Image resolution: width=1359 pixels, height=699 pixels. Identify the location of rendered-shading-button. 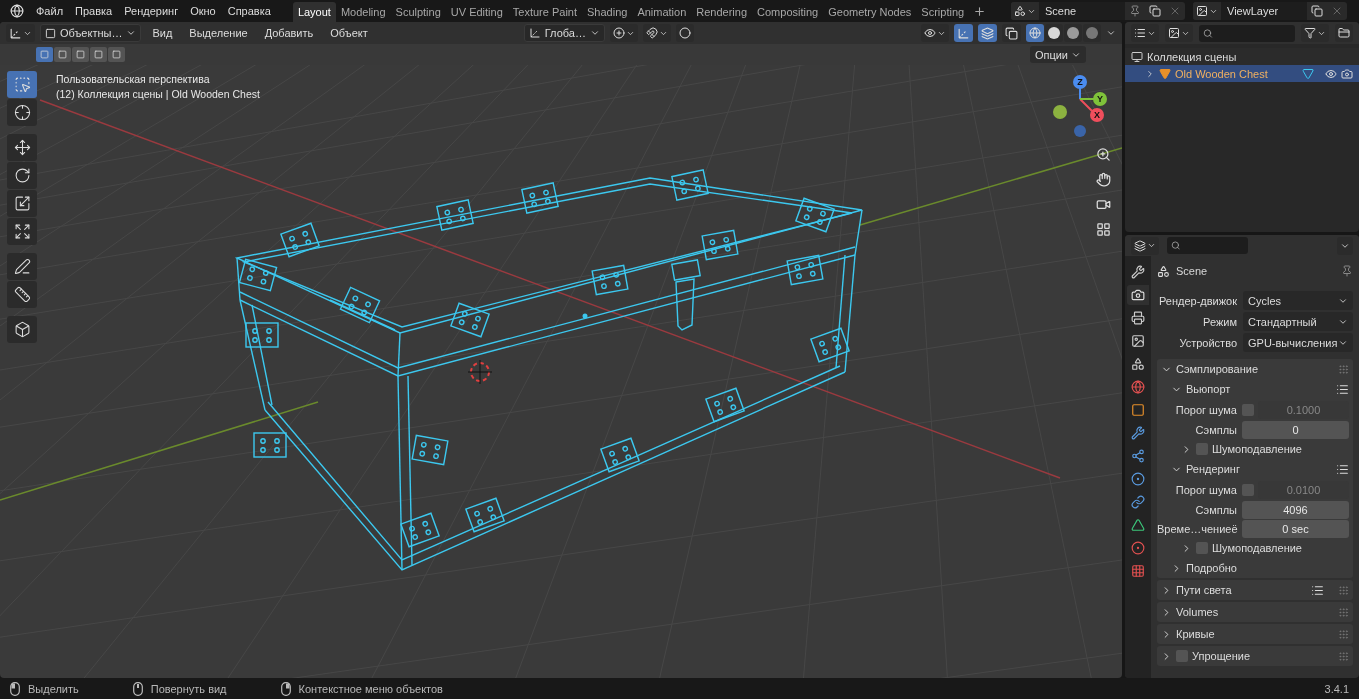
(1092, 33).